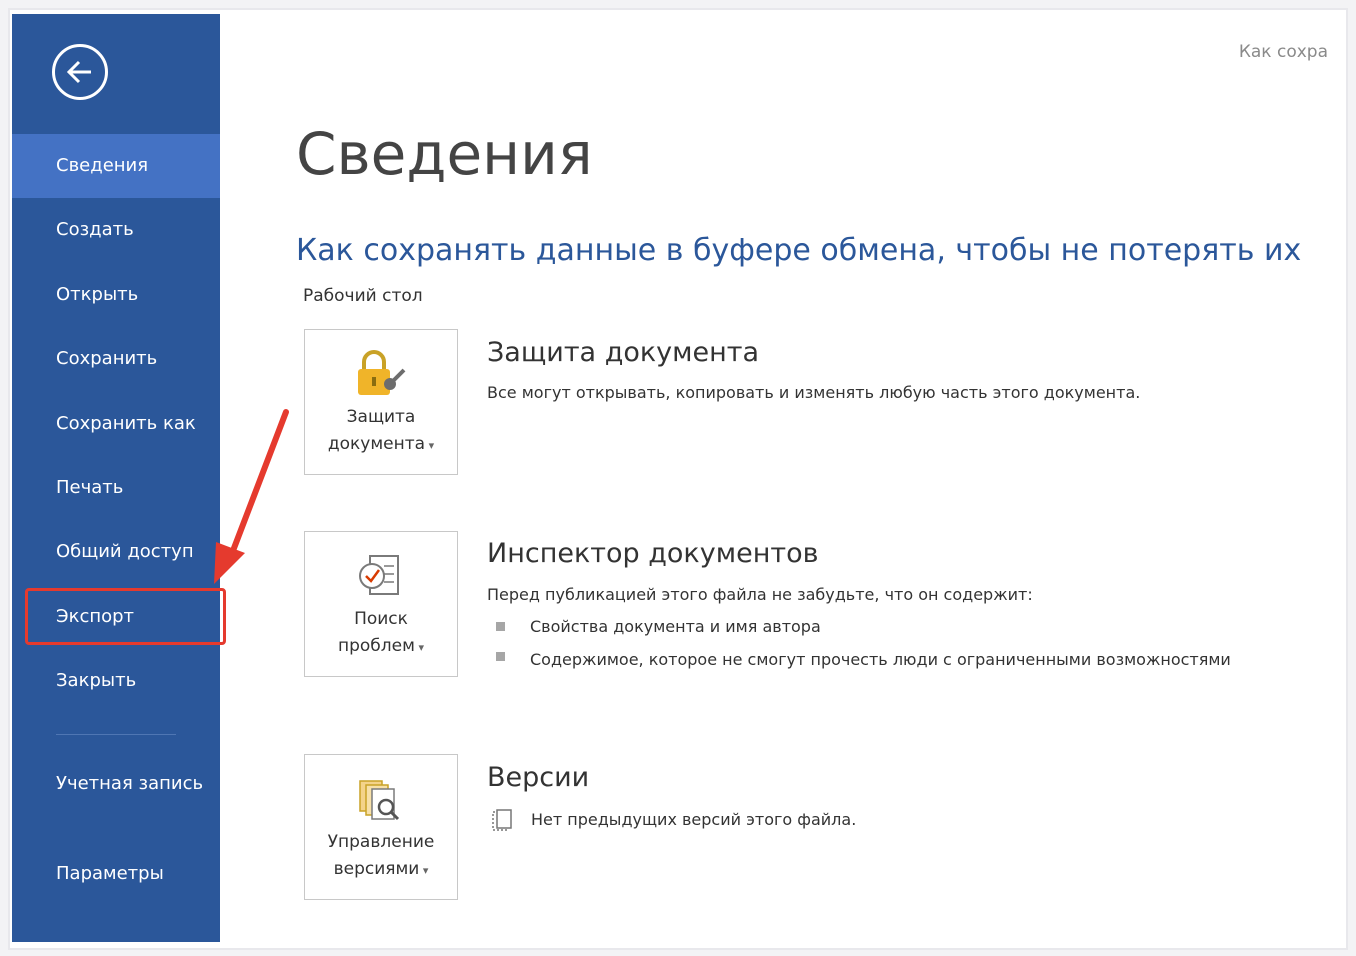 The width and height of the screenshot is (1356, 956). I want to click on protect-heading: Защита документа, so click(623, 352).